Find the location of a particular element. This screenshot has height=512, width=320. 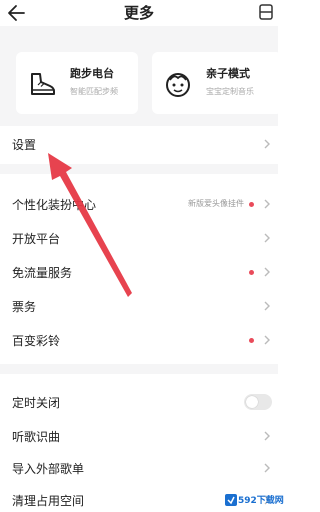

card-title: 跑步电台 is located at coordinates (92, 73).